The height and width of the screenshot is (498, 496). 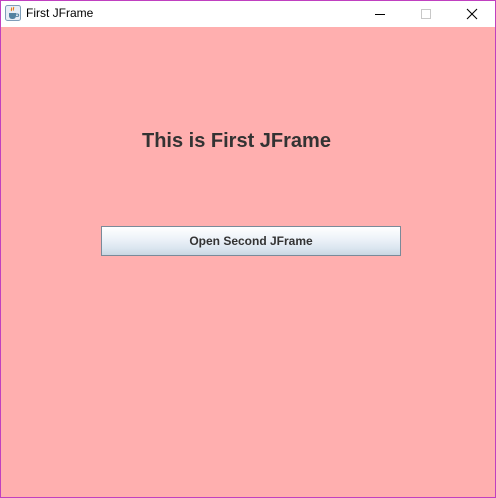 I want to click on page-heading: This is First JFrame, so click(x=236, y=141).